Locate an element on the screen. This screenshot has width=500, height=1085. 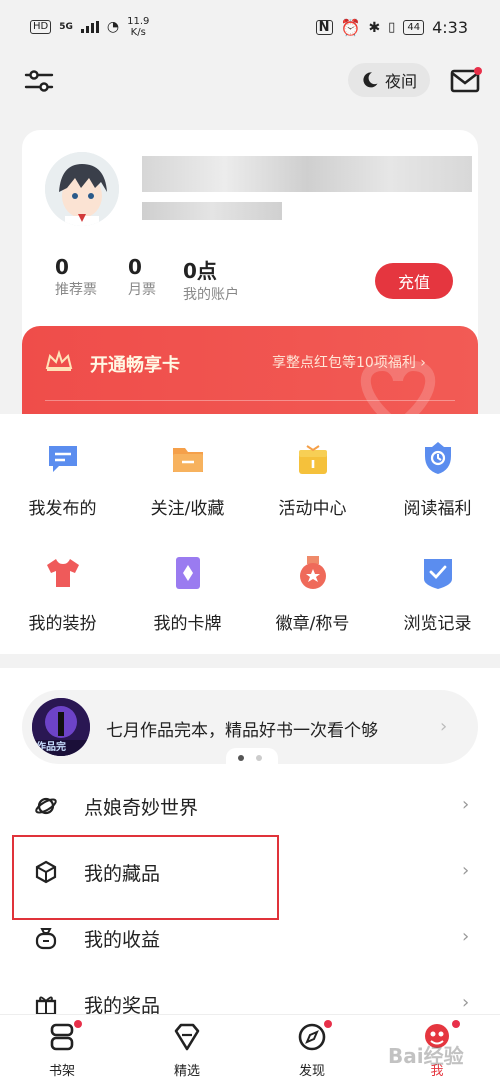
watermark: Bai经验 is located at coordinates (426, 1056).